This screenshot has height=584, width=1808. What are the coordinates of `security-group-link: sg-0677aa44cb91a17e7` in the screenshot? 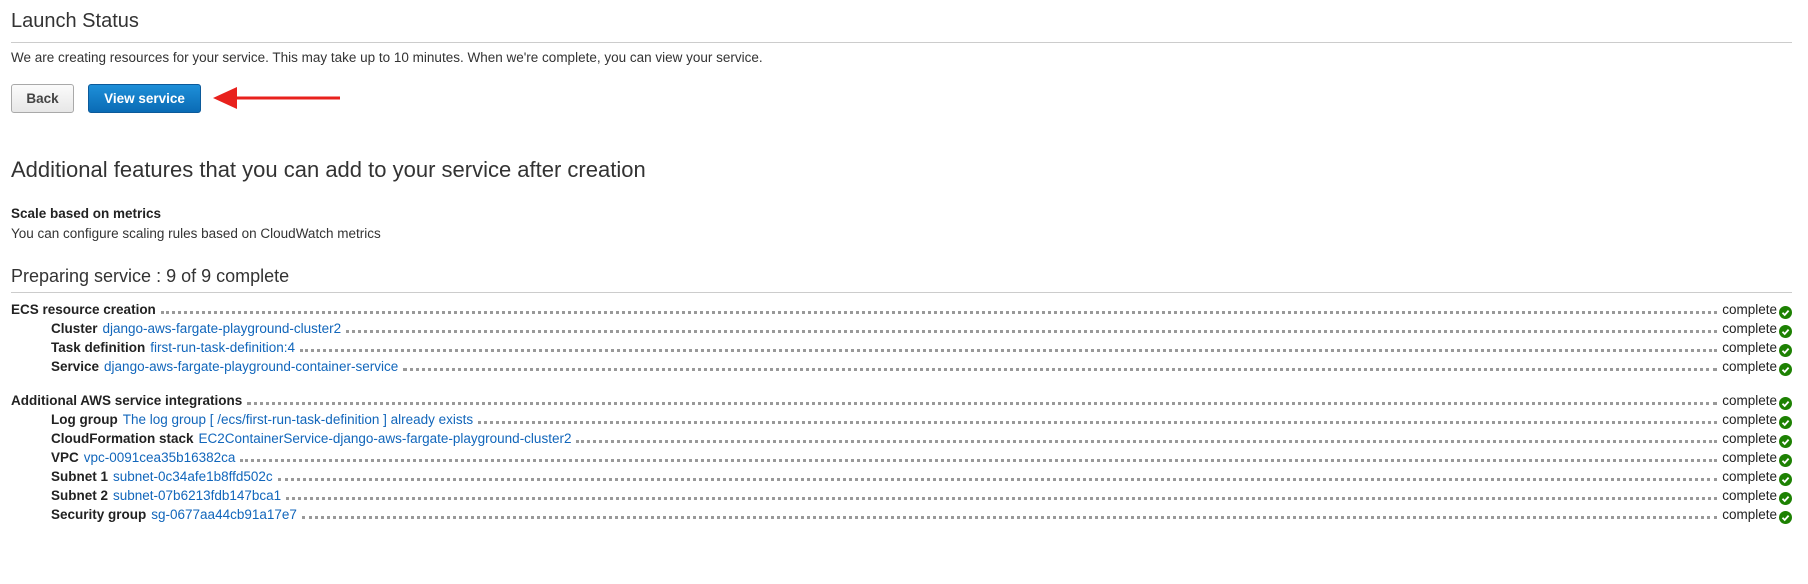 It's located at (224, 514).